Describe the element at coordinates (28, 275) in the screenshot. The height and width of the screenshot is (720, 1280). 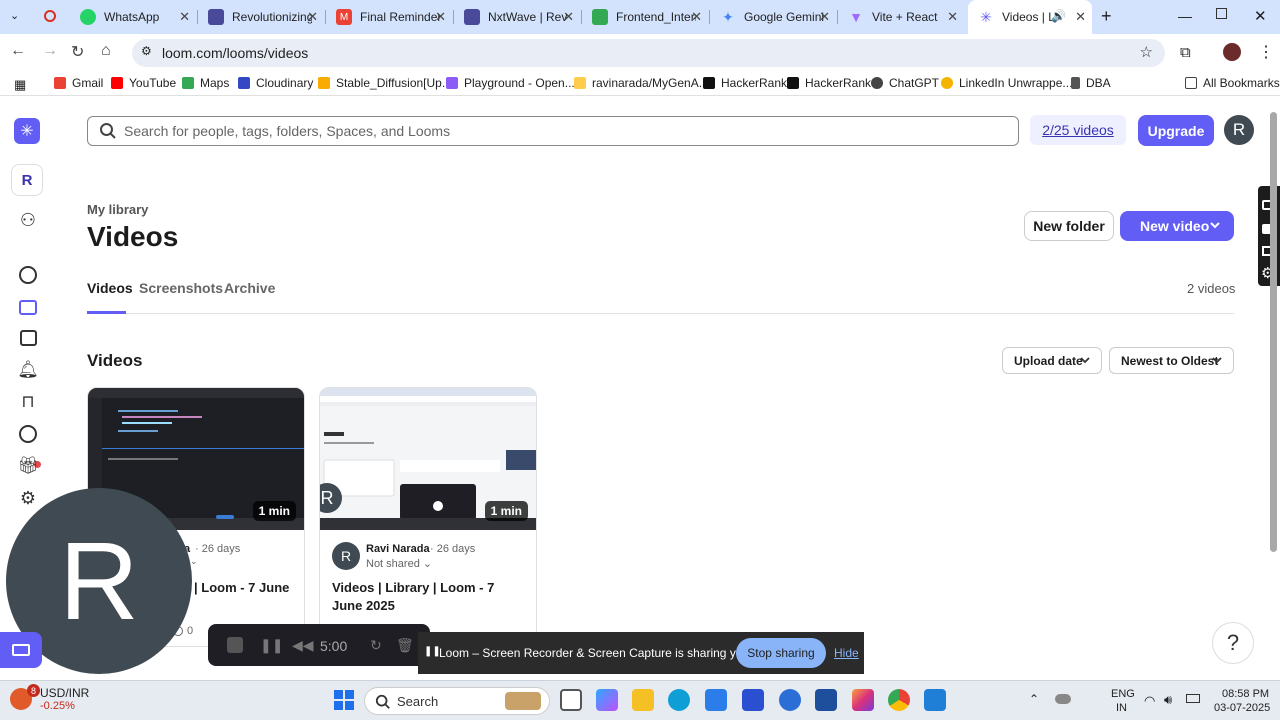
I see `profile-circle-icon` at that location.